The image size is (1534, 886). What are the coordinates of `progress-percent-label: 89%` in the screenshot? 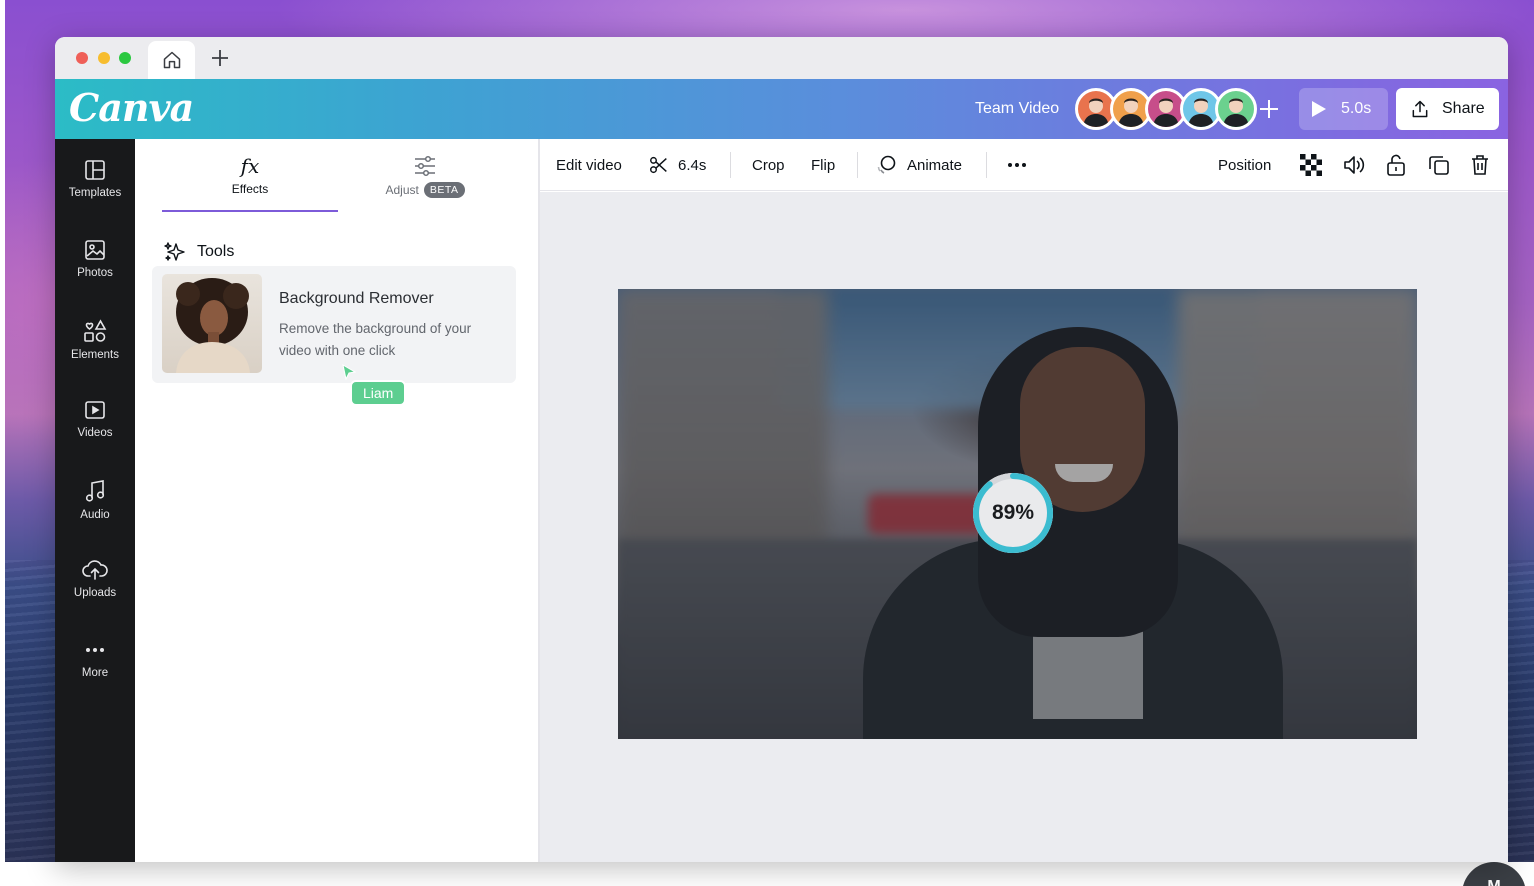 It's located at (1013, 512).